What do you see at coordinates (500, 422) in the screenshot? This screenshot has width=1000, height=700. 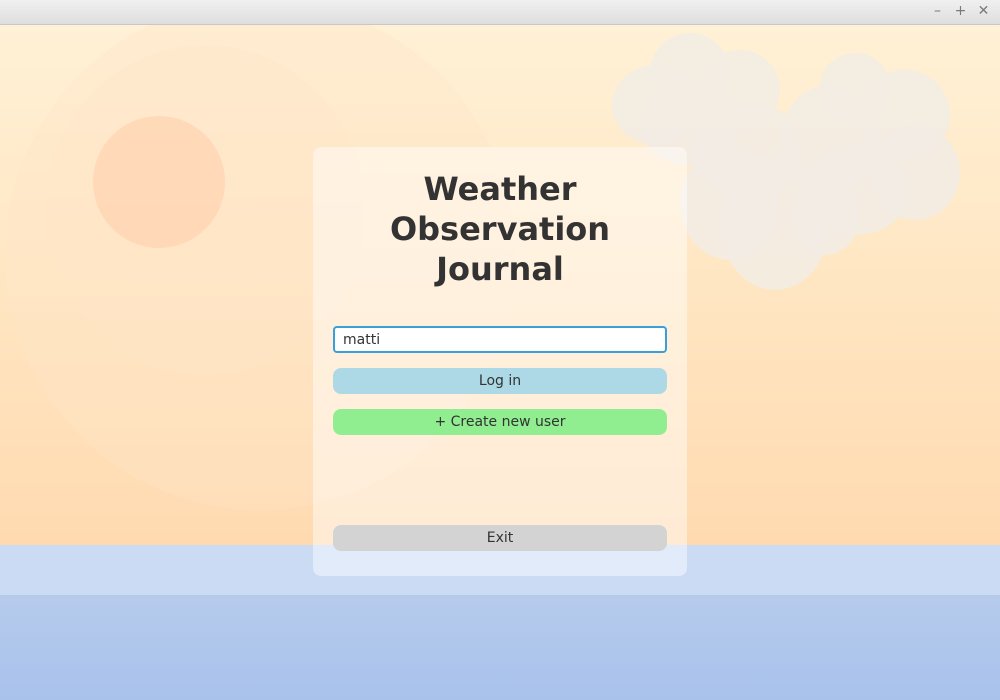 I see `create-user-button: + Create new user` at bounding box center [500, 422].